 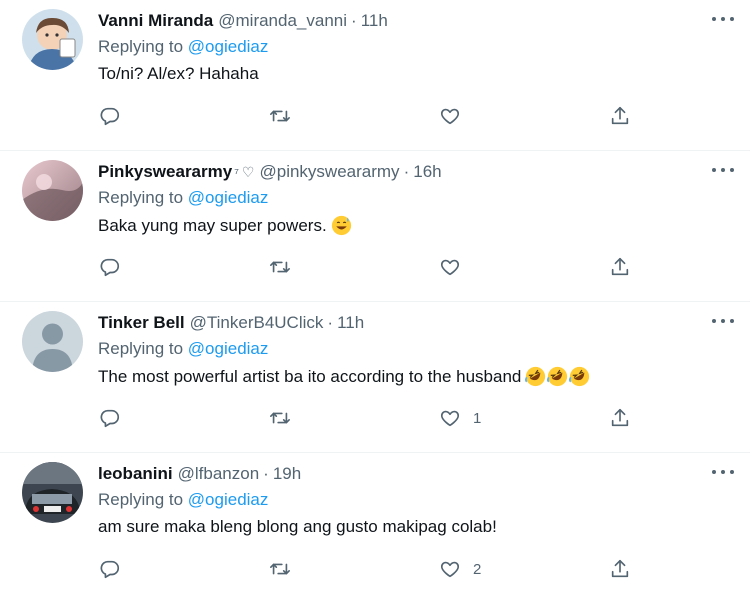 I want to click on user-handle: @pinkysweararmy, so click(x=329, y=172).